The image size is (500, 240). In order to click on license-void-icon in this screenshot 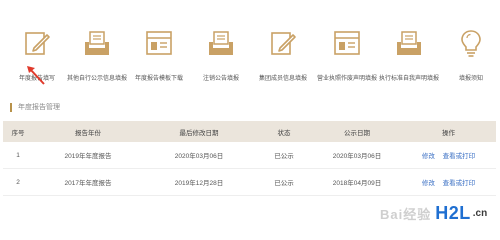, I will do `click(347, 43)`.